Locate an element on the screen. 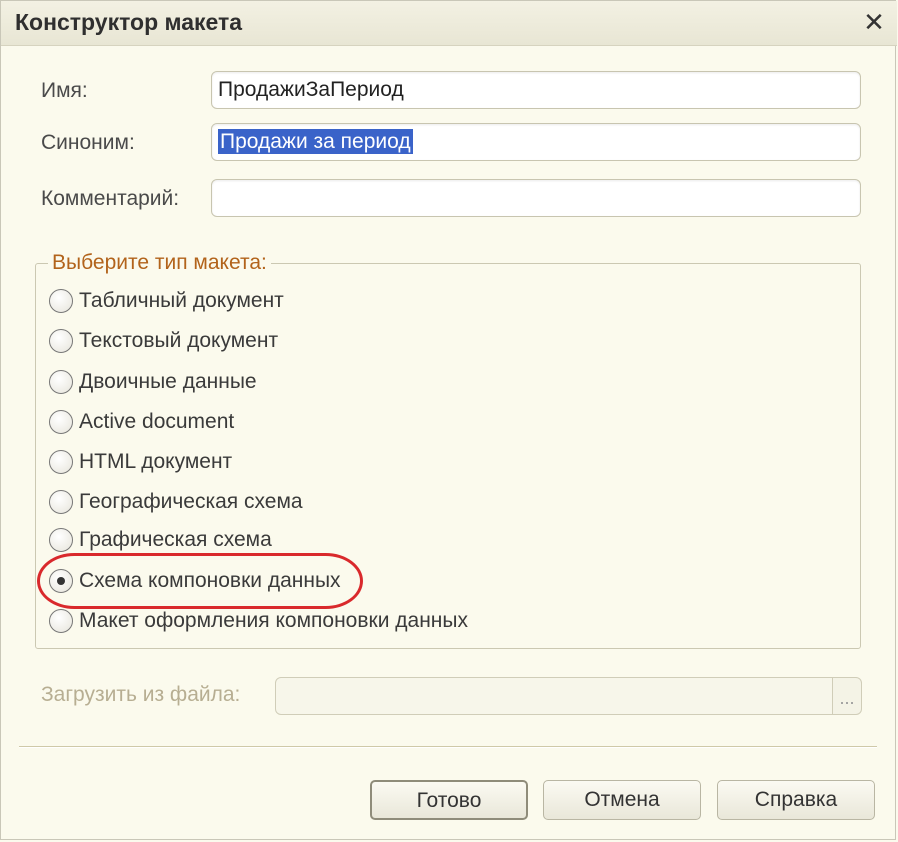 This screenshot has height=842, width=898. radio-option-geo-schema: Географическая схема is located at coordinates (176, 502).